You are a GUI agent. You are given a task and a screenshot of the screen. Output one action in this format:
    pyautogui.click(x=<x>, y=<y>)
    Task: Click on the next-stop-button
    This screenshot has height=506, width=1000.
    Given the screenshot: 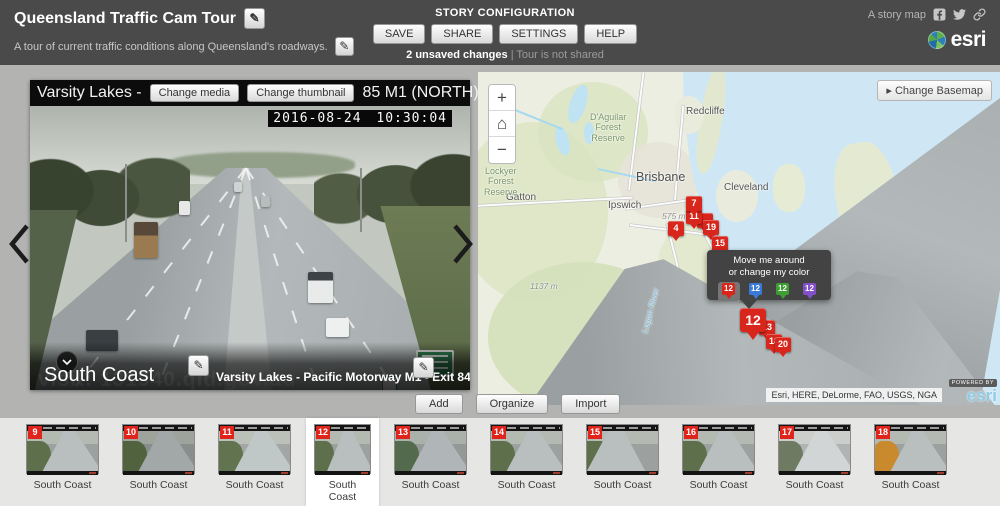 What is the action you would take?
    pyautogui.click(x=463, y=246)
    